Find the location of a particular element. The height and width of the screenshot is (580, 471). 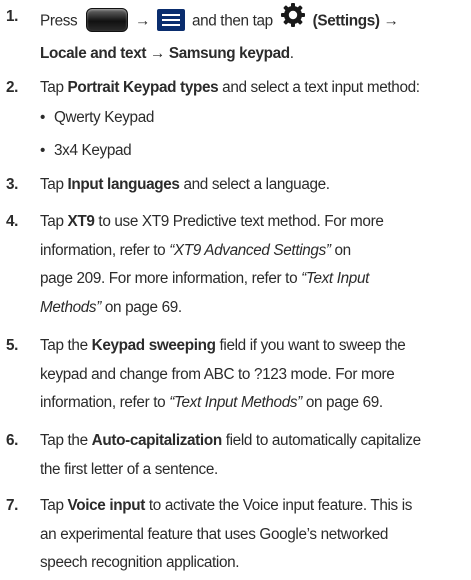

input-languages-label: Input languages is located at coordinates (123, 184).